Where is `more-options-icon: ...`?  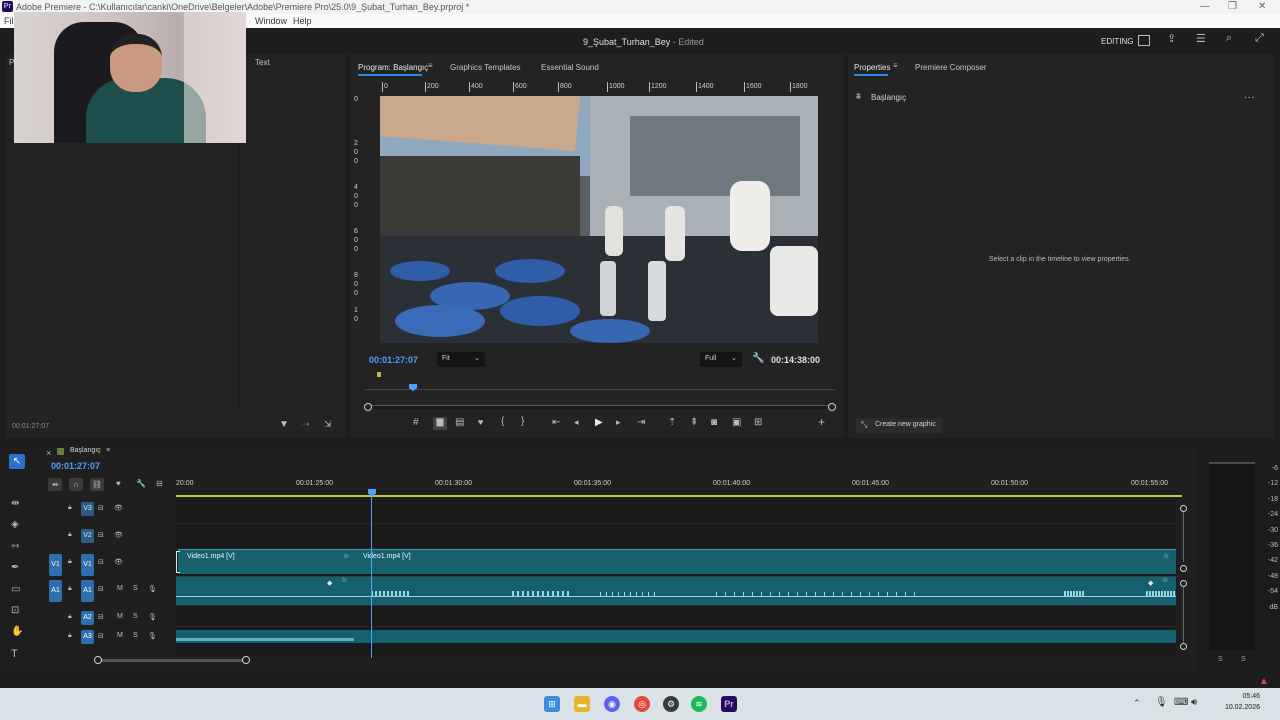
more-options-icon: ... is located at coordinates (1249, 95).